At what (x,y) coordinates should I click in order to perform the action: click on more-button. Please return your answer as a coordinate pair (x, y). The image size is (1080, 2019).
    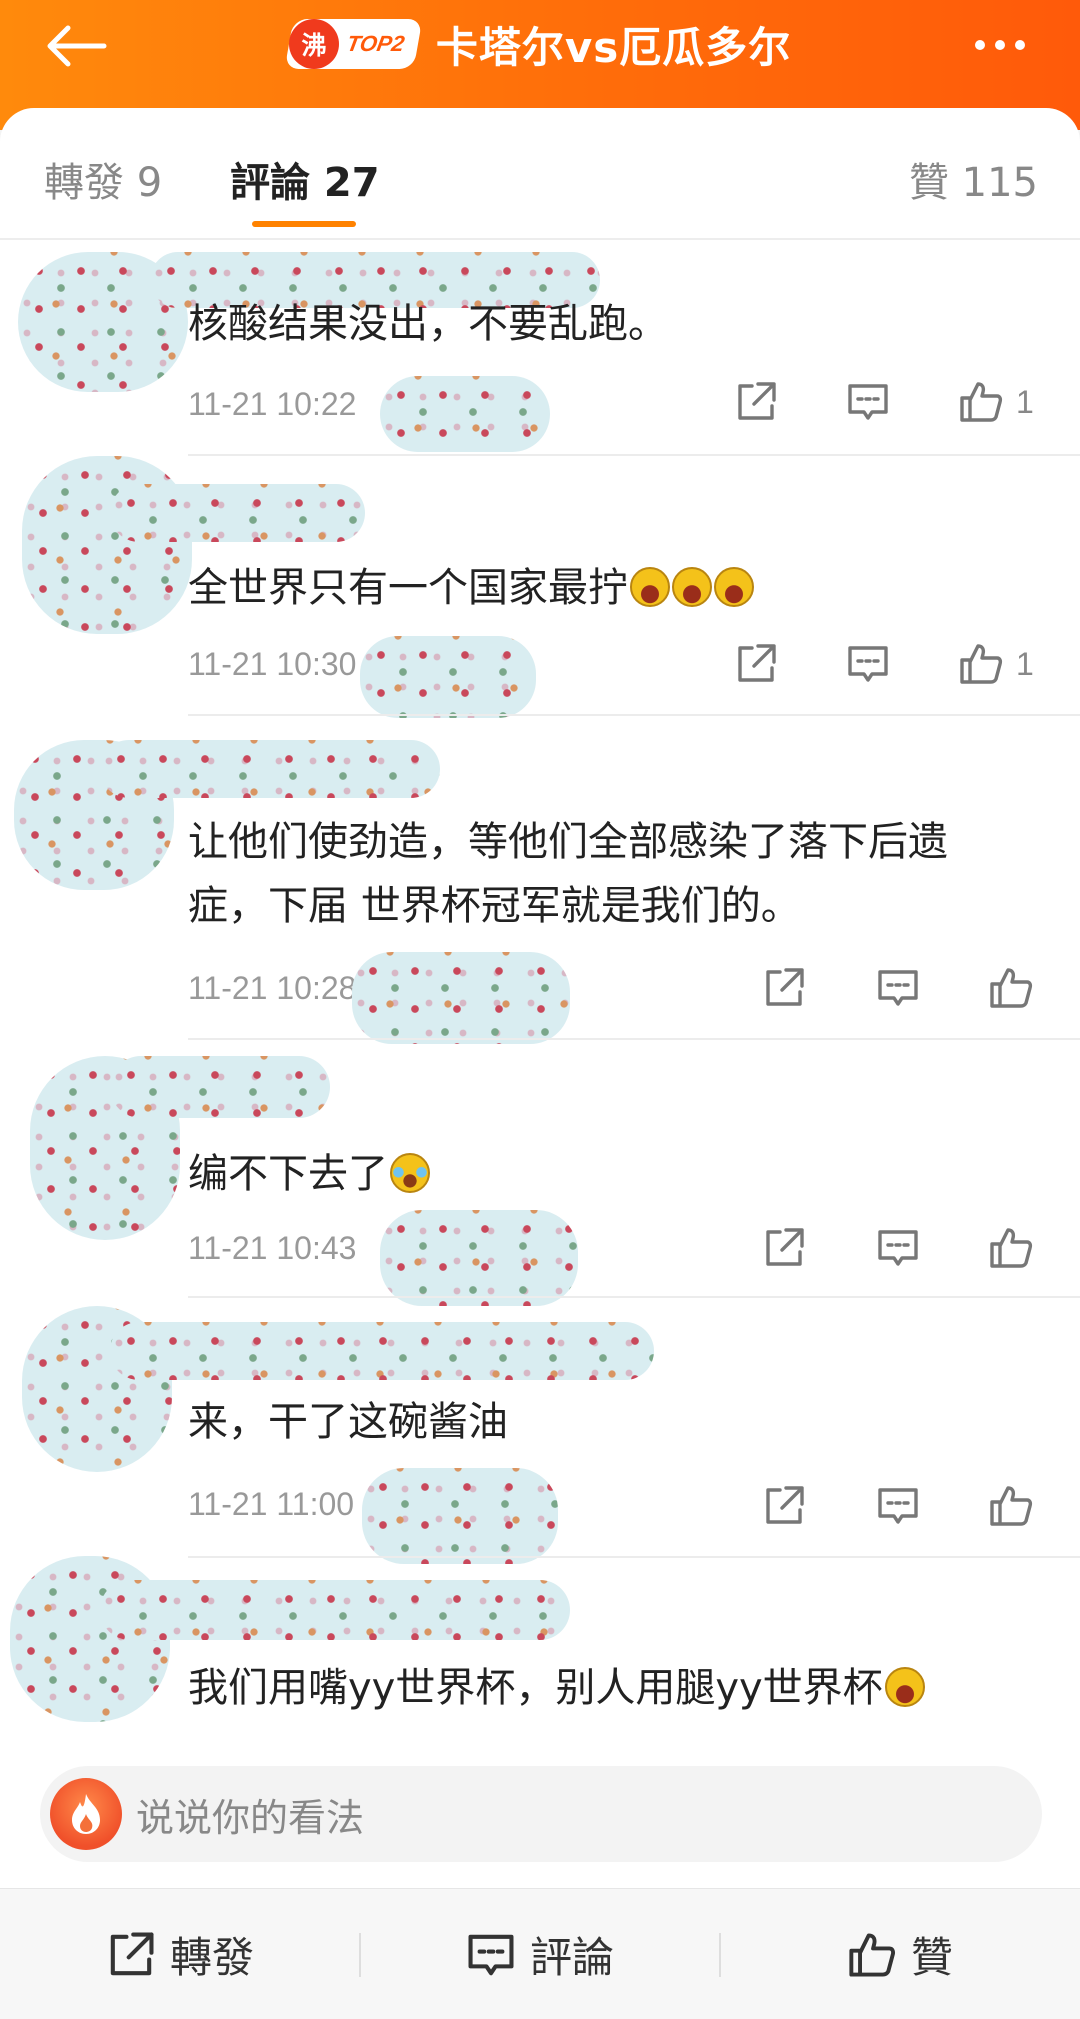
    Looking at the image, I should click on (1000, 45).